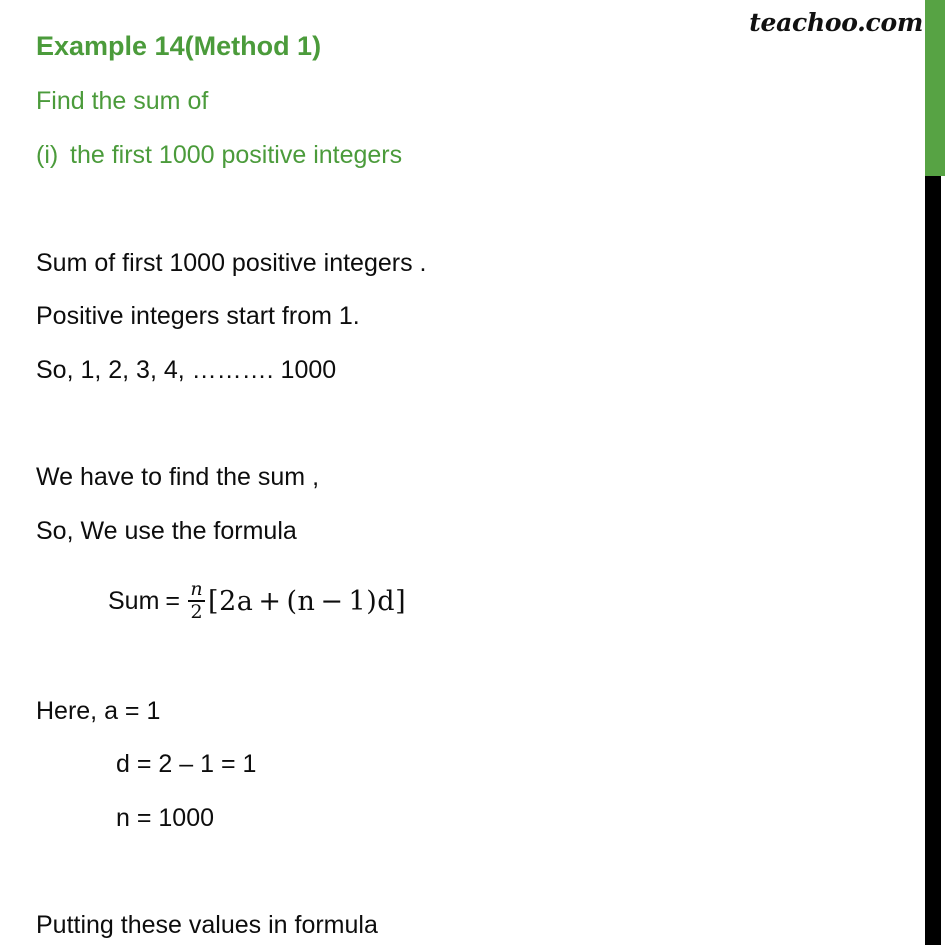 Image resolution: width=945 pixels, height=945 pixels. What do you see at coordinates (231, 263) in the screenshot?
I see `solution-line-1: Sum of first 1000 positive integers .` at bounding box center [231, 263].